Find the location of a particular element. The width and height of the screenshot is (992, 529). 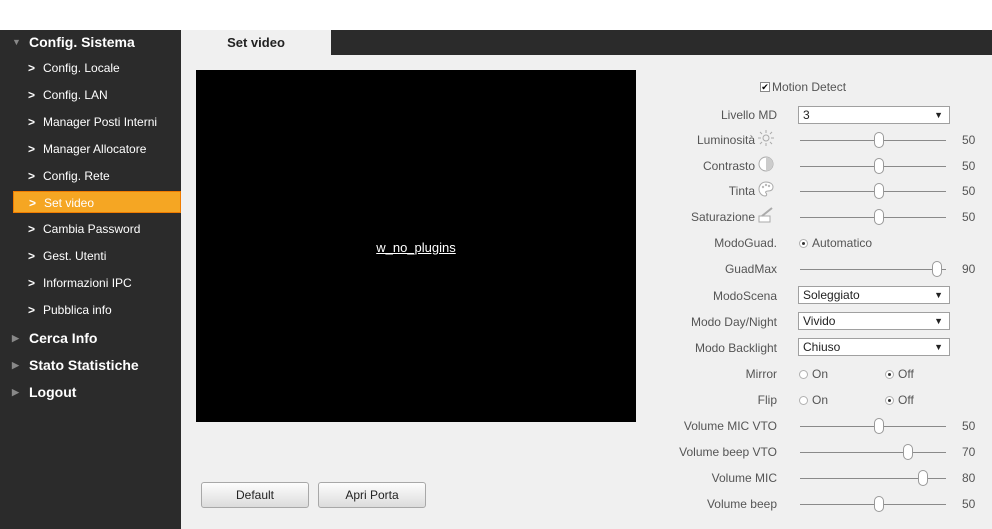

flip-on-radio is located at coordinates (803, 400).